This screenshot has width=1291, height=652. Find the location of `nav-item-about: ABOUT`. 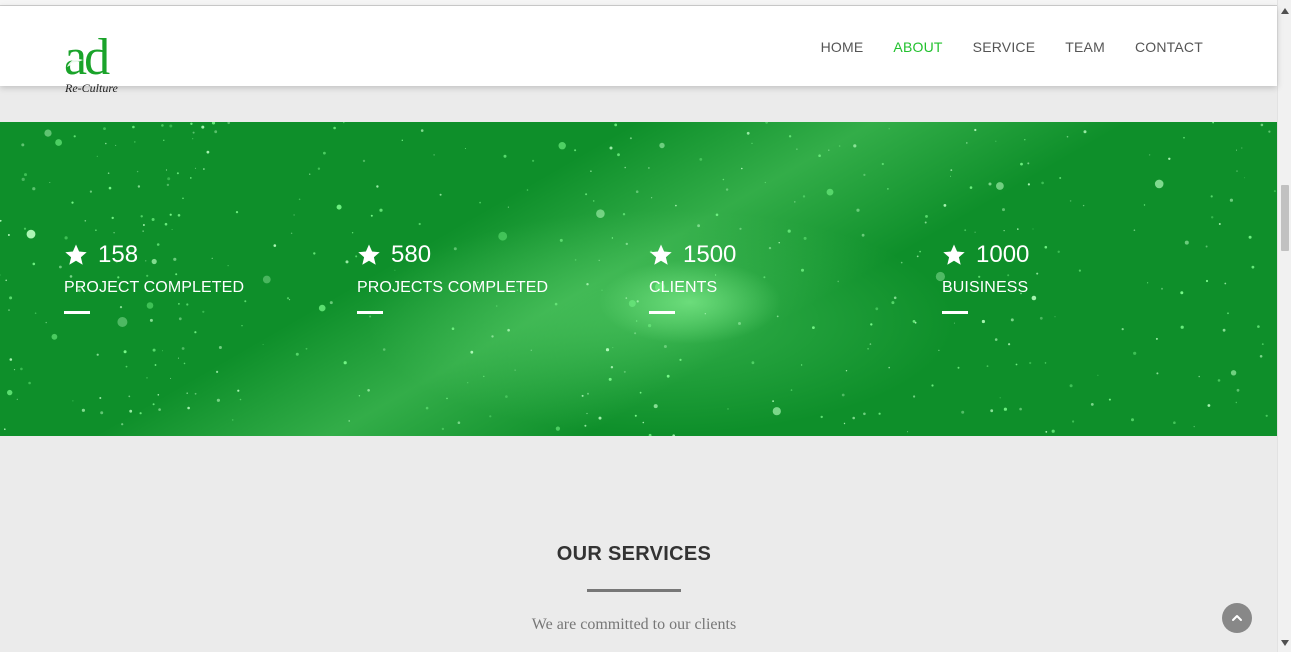

nav-item-about: ABOUT is located at coordinates (917, 47).